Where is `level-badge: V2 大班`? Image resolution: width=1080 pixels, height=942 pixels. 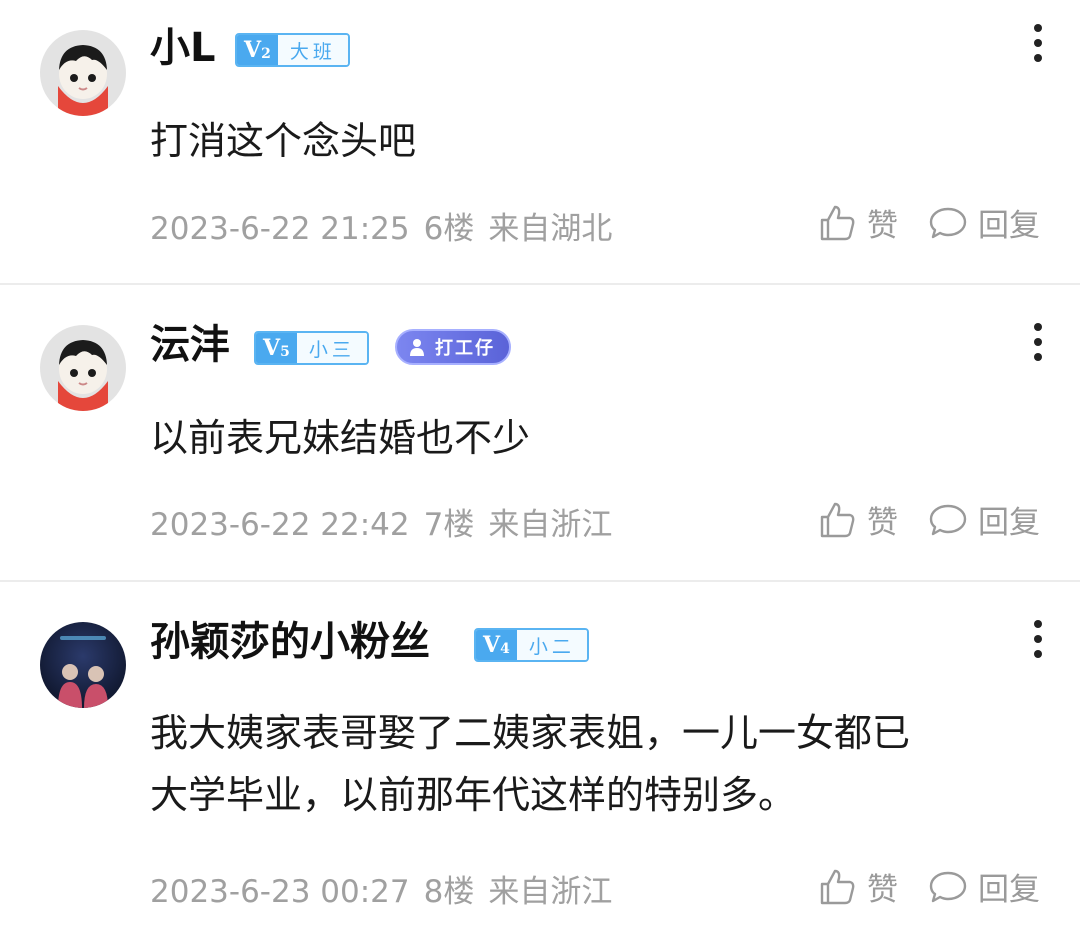
level-badge: V2 大班 is located at coordinates (292, 50).